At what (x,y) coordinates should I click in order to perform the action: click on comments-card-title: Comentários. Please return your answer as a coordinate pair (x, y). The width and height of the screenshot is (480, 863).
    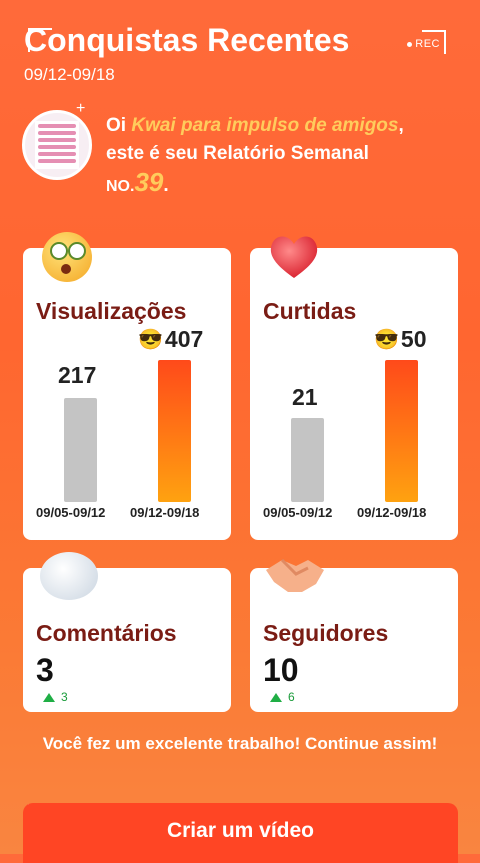
    Looking at the image, I should click on (106, 633).